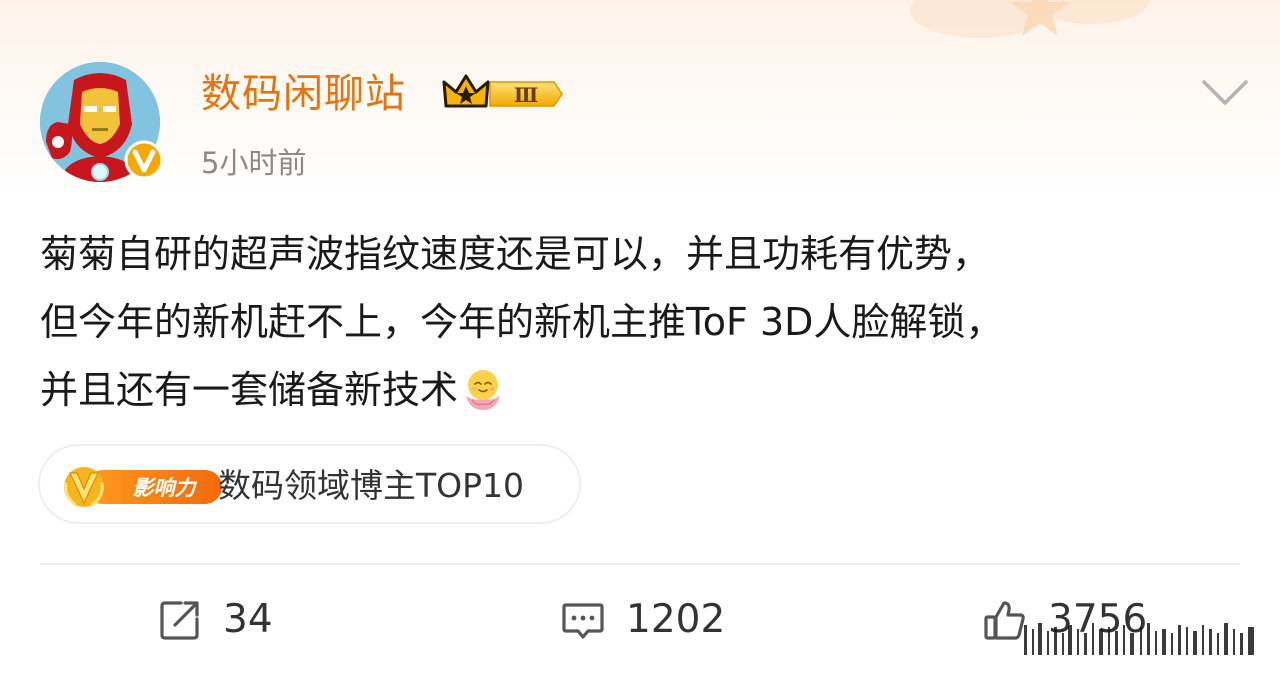 This screenshot has width=1280, height=679. What do you see at coordinates (215, 620) in the screenshot?
I see `repost-button: 34` at bounding box center [215, 620].